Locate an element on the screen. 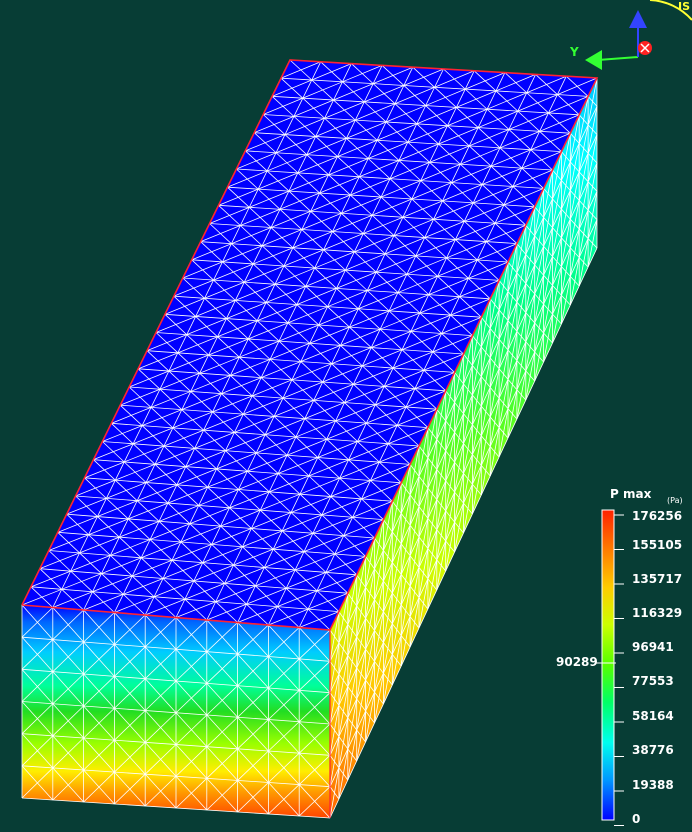 The image size is (692, 832). legend-tick-label: 38776 is located at coordinates (653, 750).